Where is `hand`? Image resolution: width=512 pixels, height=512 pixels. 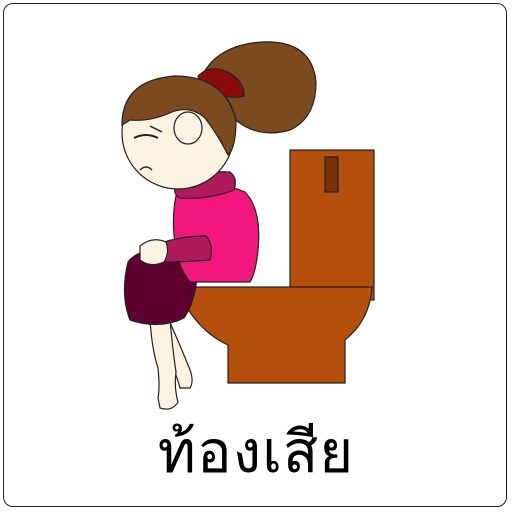
hand is located at coordinates (154, 252).